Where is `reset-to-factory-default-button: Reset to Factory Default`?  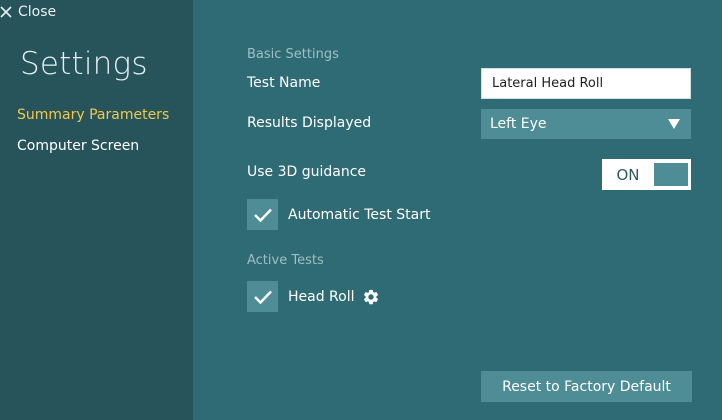
reset-to-factory-default-button: Reset to Factory Default is located at coordinates (586, 386).